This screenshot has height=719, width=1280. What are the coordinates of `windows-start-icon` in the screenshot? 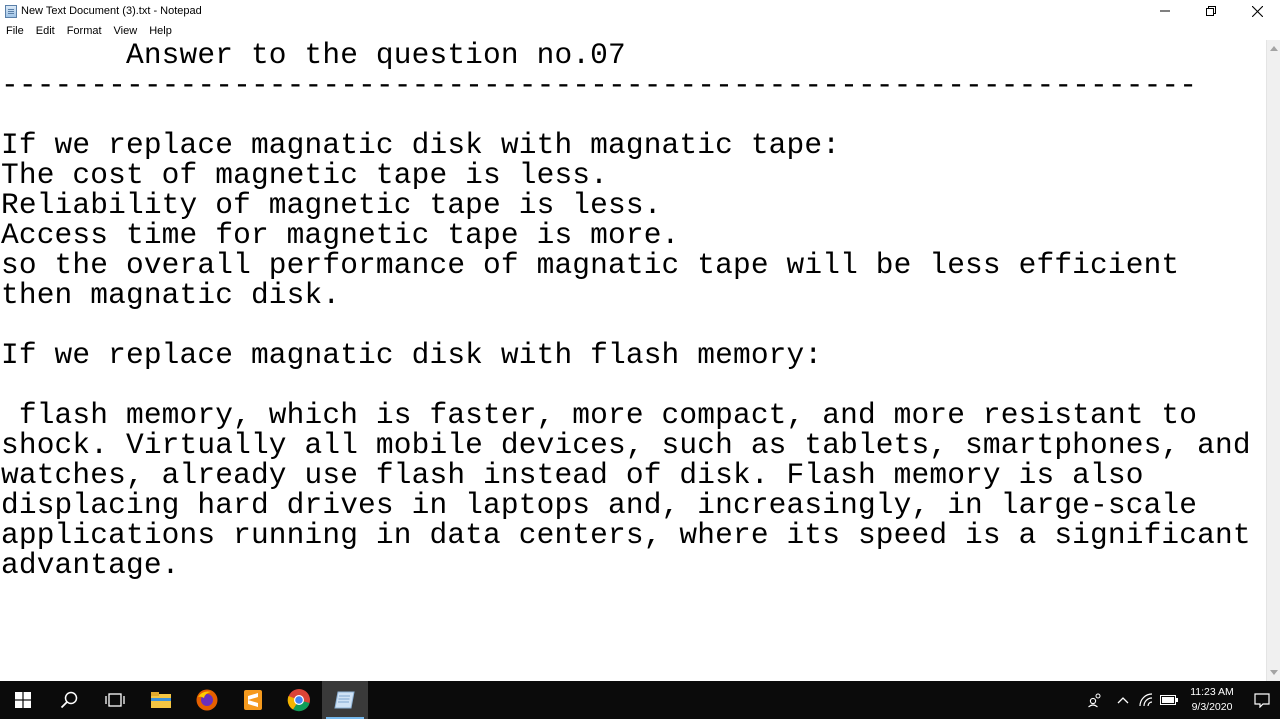 It's located at (23, 700).